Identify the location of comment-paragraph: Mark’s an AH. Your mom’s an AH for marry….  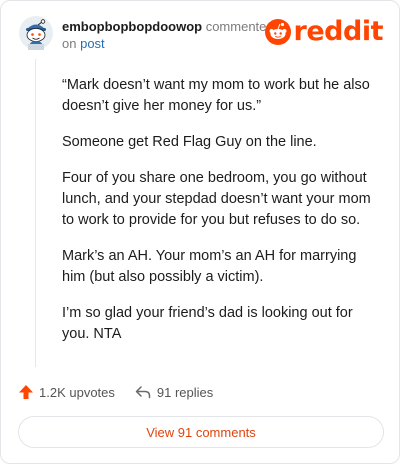
(209, 266).